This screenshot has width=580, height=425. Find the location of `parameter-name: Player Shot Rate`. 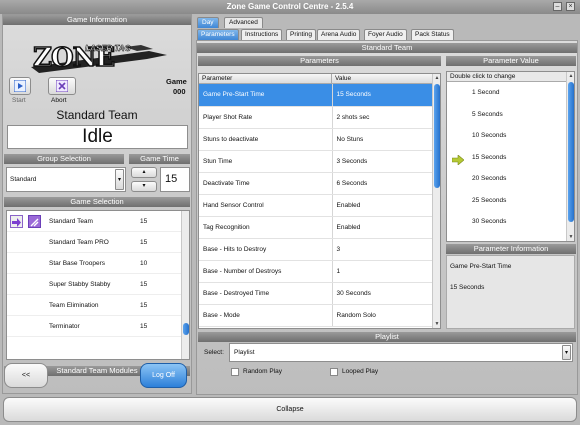

parameter-name: Player Shot Rate is located at coordinates (266, 117).